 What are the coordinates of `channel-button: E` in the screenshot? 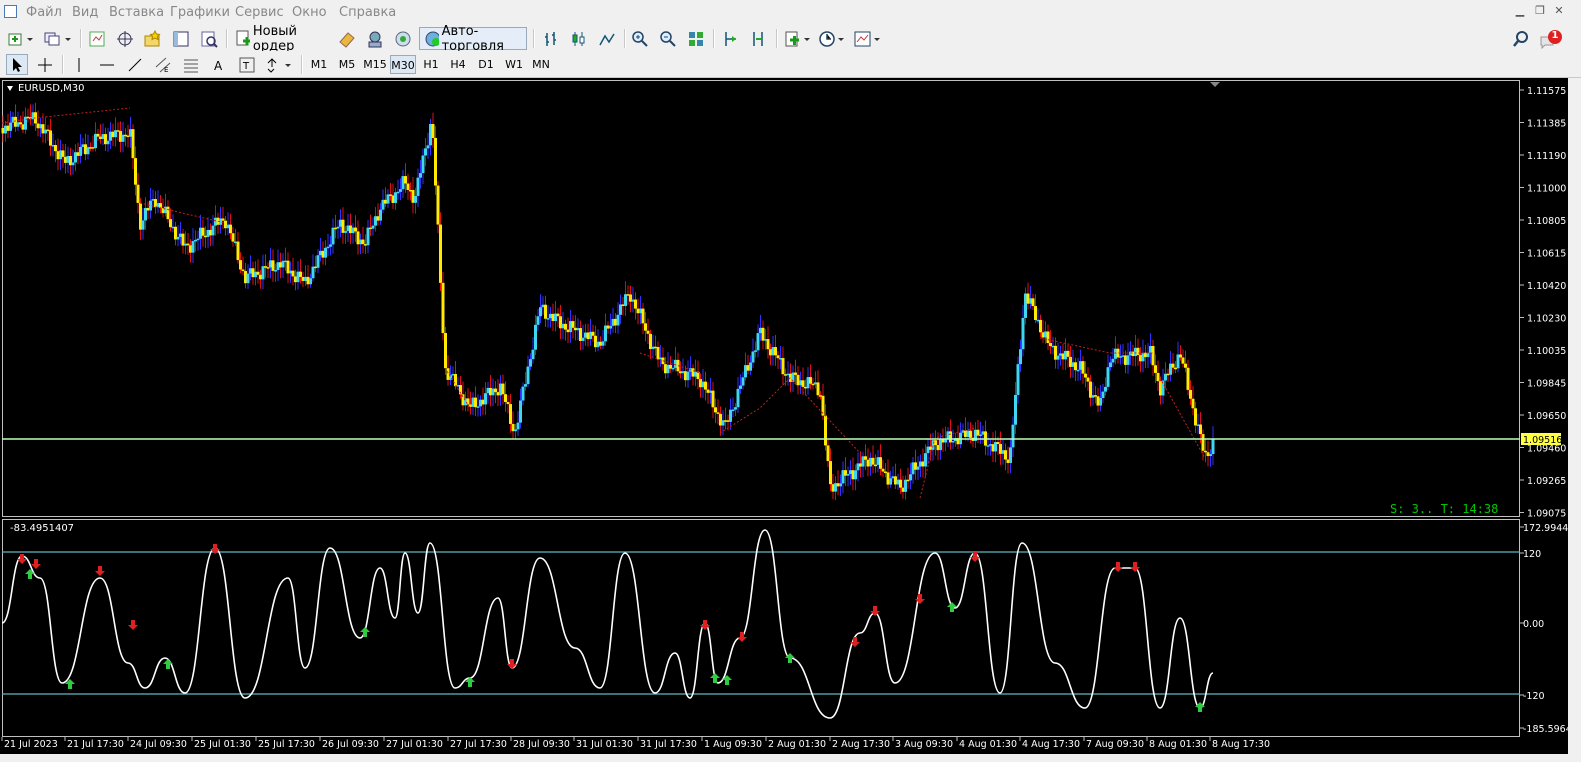 It's located at (163, 64).